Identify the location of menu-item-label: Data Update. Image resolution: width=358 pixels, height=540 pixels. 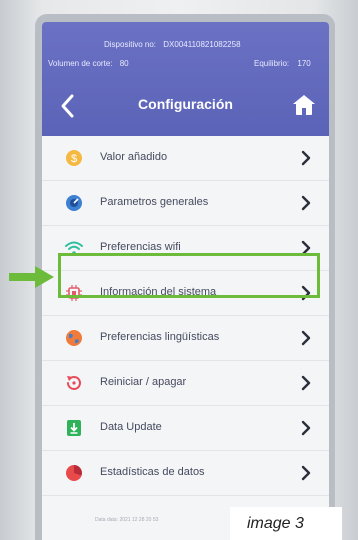
(131, 427).